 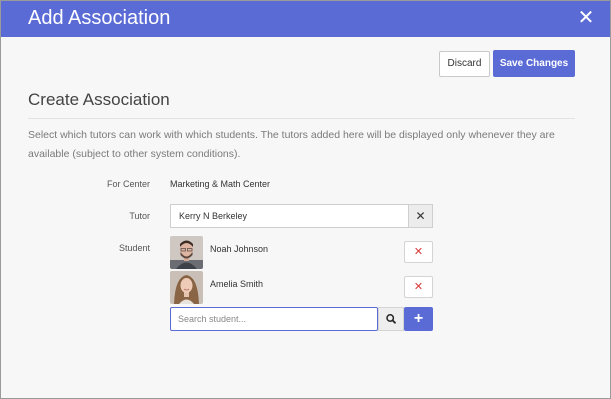 What do you see at coordinates (274, 319) in the screenshot?
I see `search-student-input` at bounding box center [274, 319].